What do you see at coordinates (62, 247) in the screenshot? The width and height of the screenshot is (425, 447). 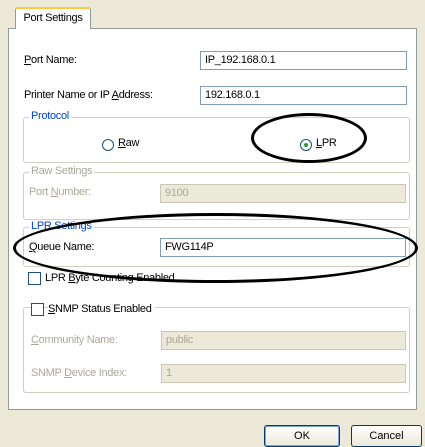 I see `queue-name-label: Queue Name:` at bounding box center [62, 247].